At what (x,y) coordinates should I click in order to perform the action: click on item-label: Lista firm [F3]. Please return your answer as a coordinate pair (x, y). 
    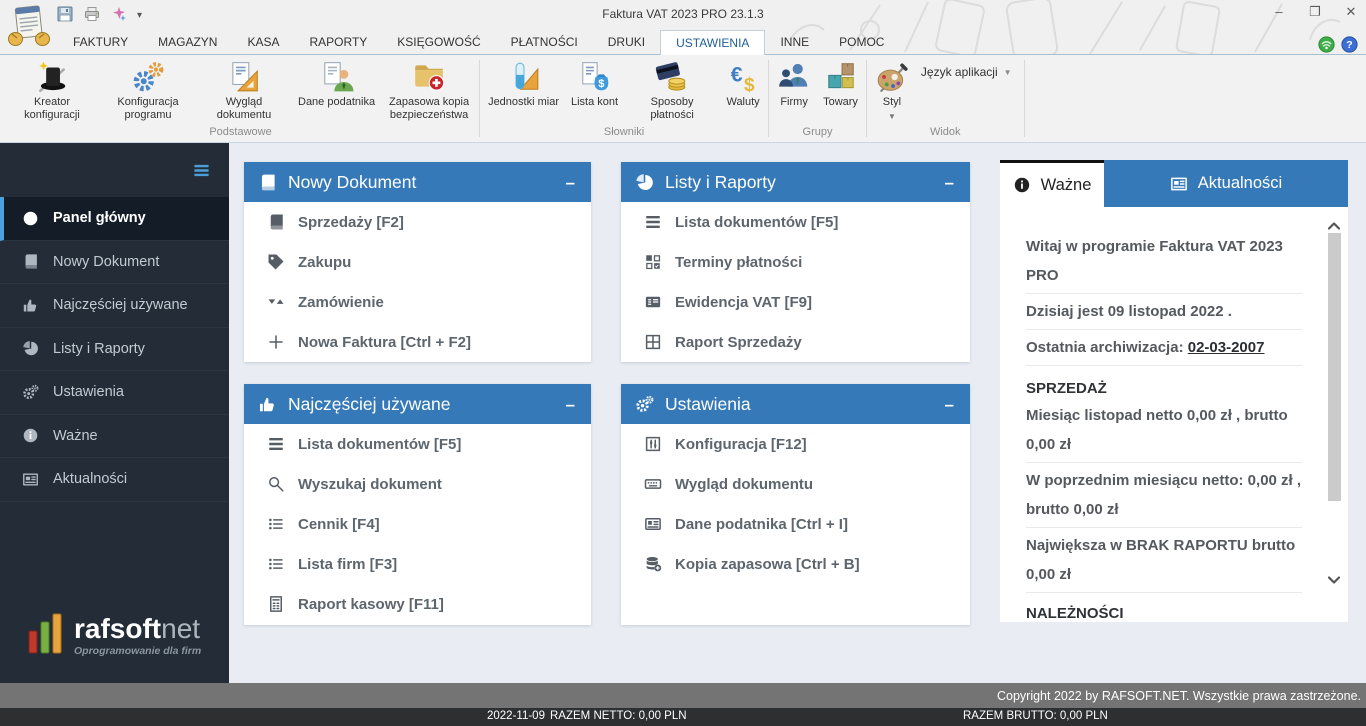
    Looking at the image, I should click on (348, 564).